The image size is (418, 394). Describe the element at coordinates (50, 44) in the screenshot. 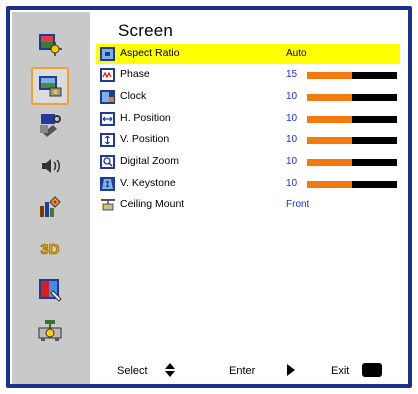

I see `image-settings-icon` at that location.